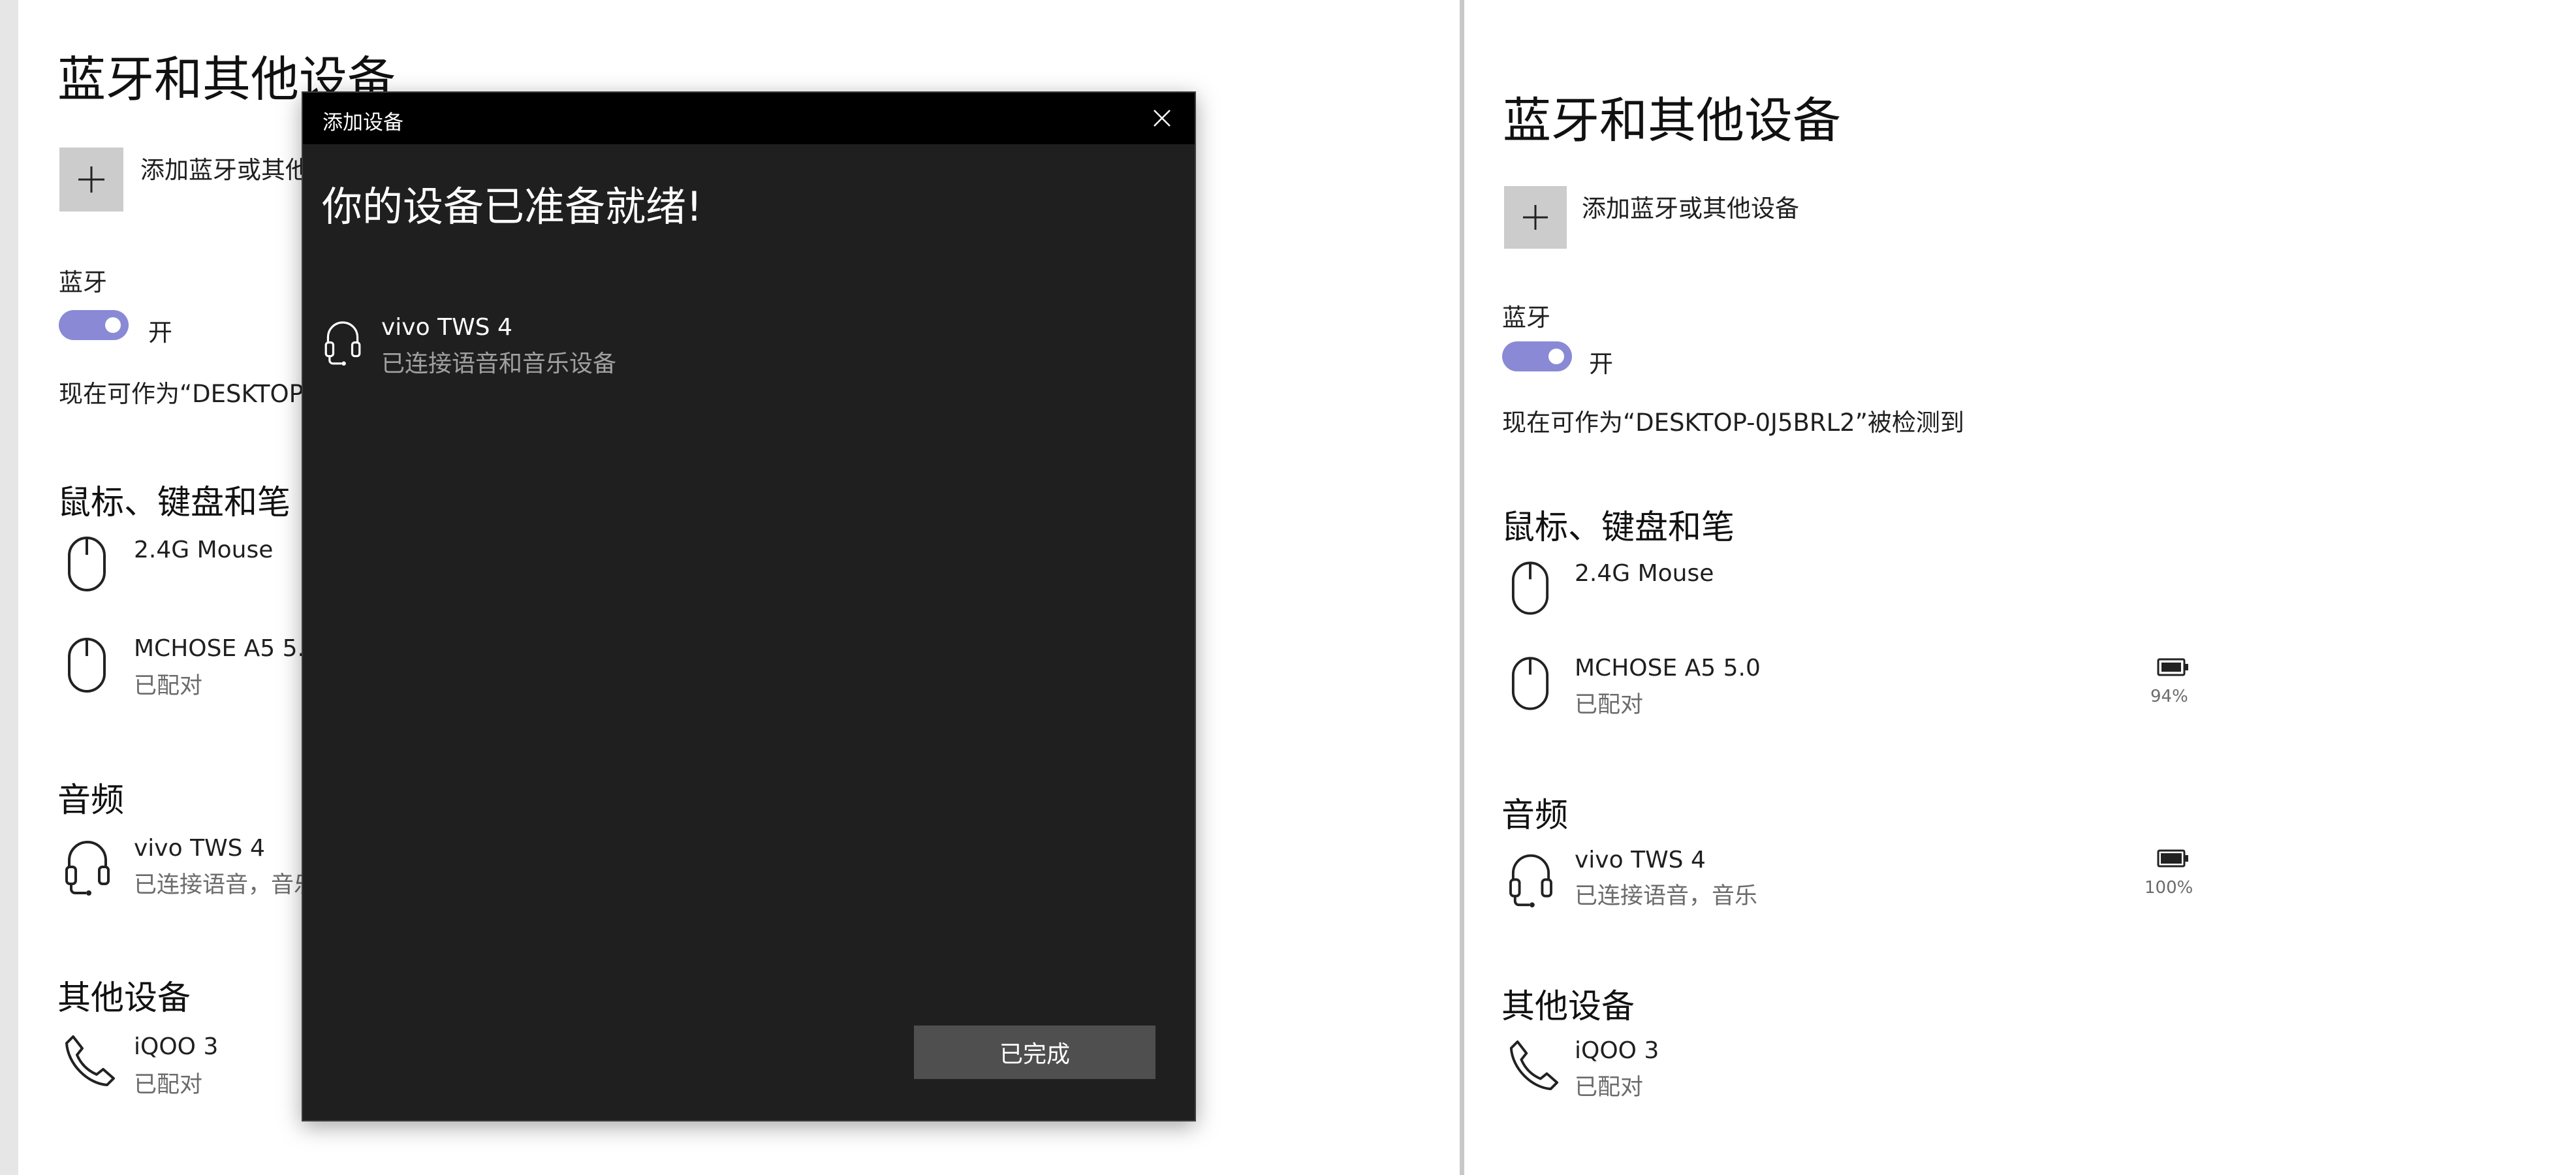 This screenshot has height=1175, width=2576. What do you see at coordinates (499, 364) in the screenshot?
I see `dialog-device-status: 已连接语音和音乐设备` at bounding box center [499, 364].